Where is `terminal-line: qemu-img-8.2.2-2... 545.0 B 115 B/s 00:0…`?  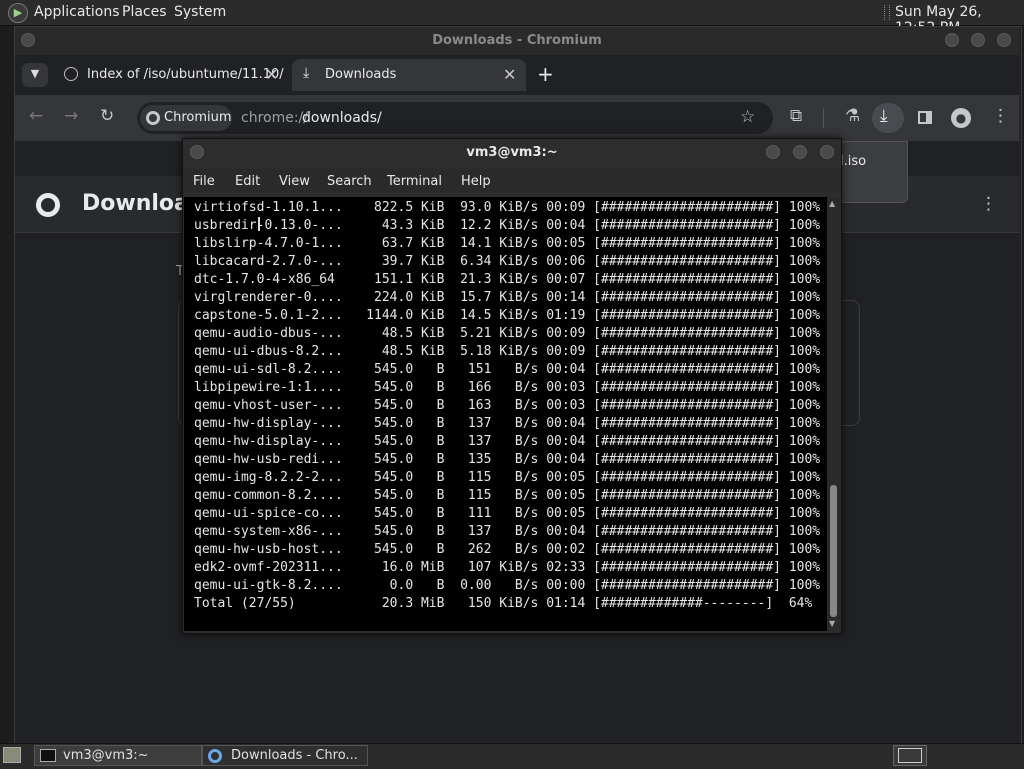 terminal-line: qemu-img-8.2.2-2... 545.0 B 115 B/s 00:0… is located at coordinates (507, 477).